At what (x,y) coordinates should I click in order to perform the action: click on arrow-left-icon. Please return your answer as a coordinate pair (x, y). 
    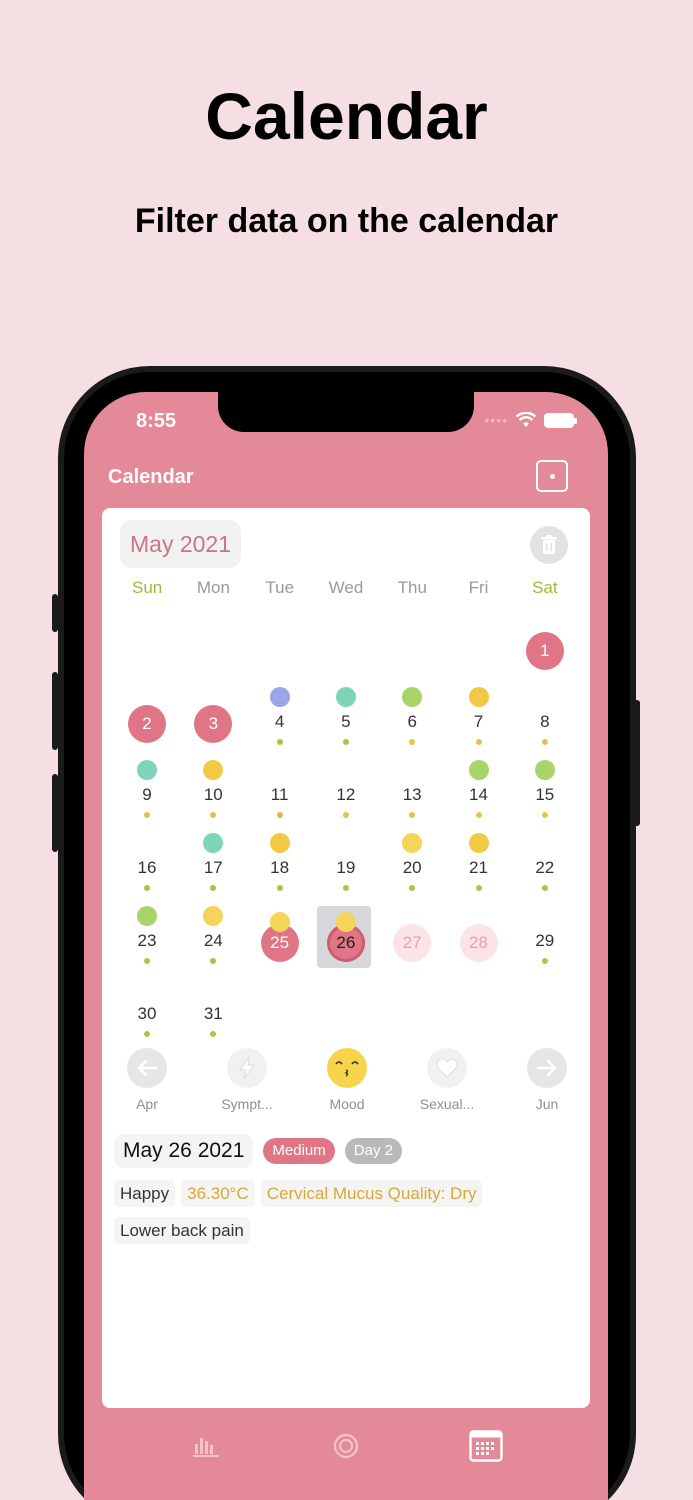
    Looking at the image, I should click on (147, 1068).